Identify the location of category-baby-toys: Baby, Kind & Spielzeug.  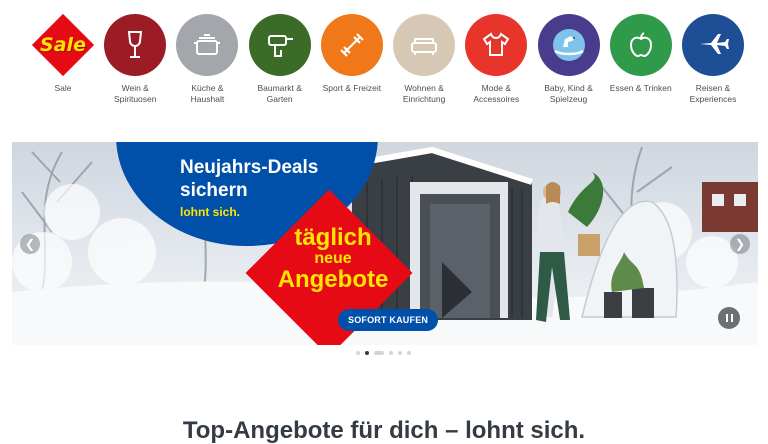
(569, 64).